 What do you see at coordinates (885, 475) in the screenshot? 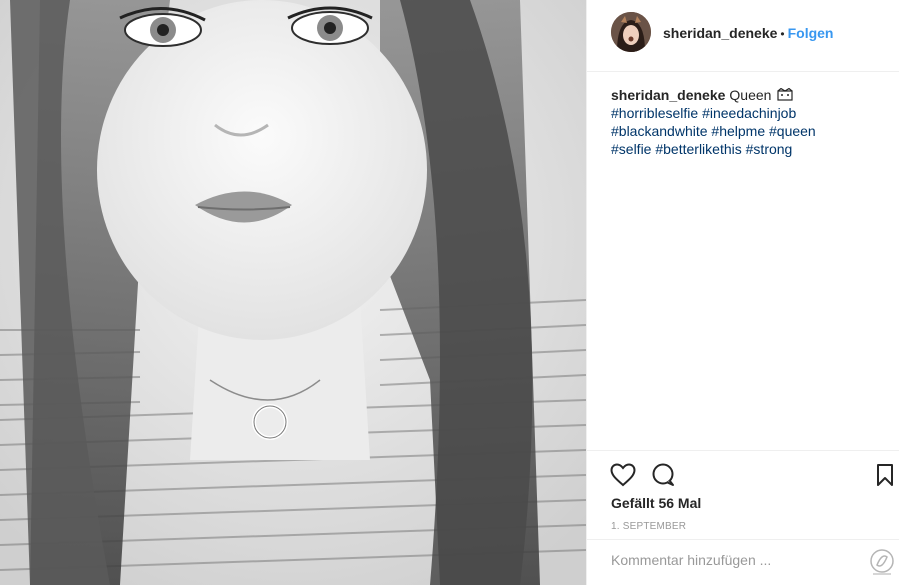
I see `bookmark-icon` at bounding box center [885, 475].